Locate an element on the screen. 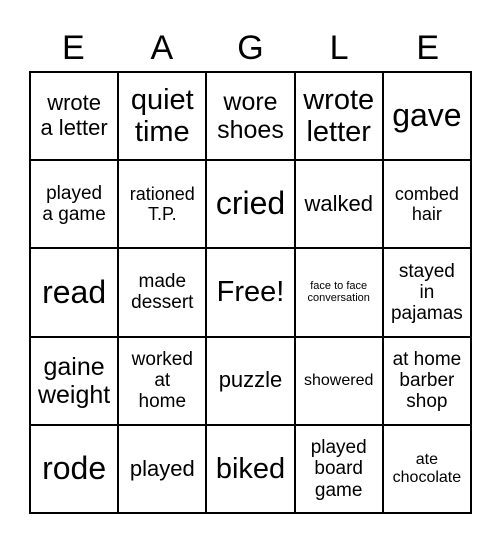 This screenshot has width=501, height=544. bingo-cell: read is located at coordinates (74, 292).